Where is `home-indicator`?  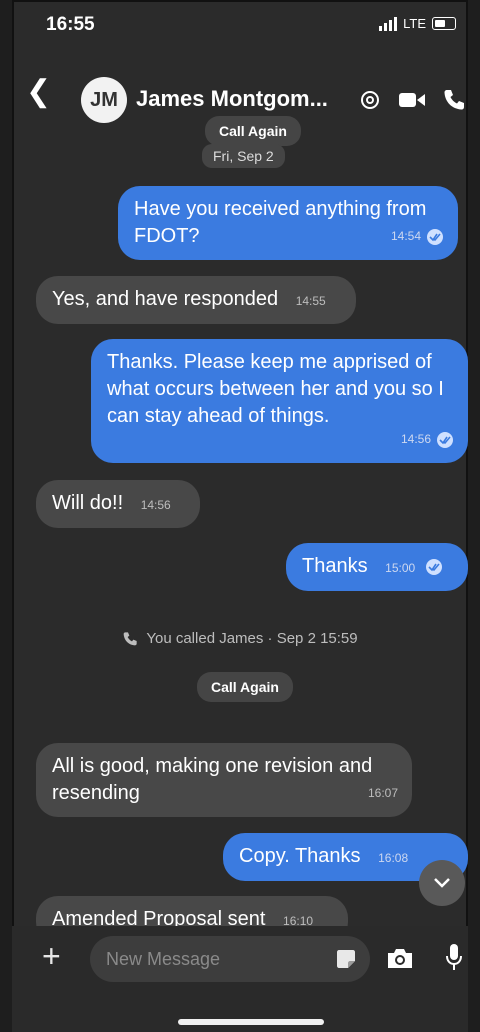 home-indicator is located at coordinates (251, 1022).